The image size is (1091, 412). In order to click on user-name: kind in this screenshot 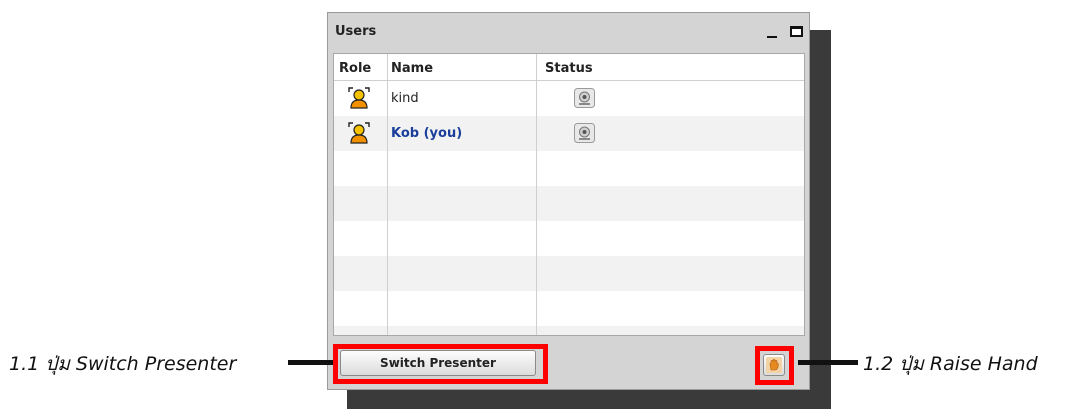, I will do `click(405, 98)`.